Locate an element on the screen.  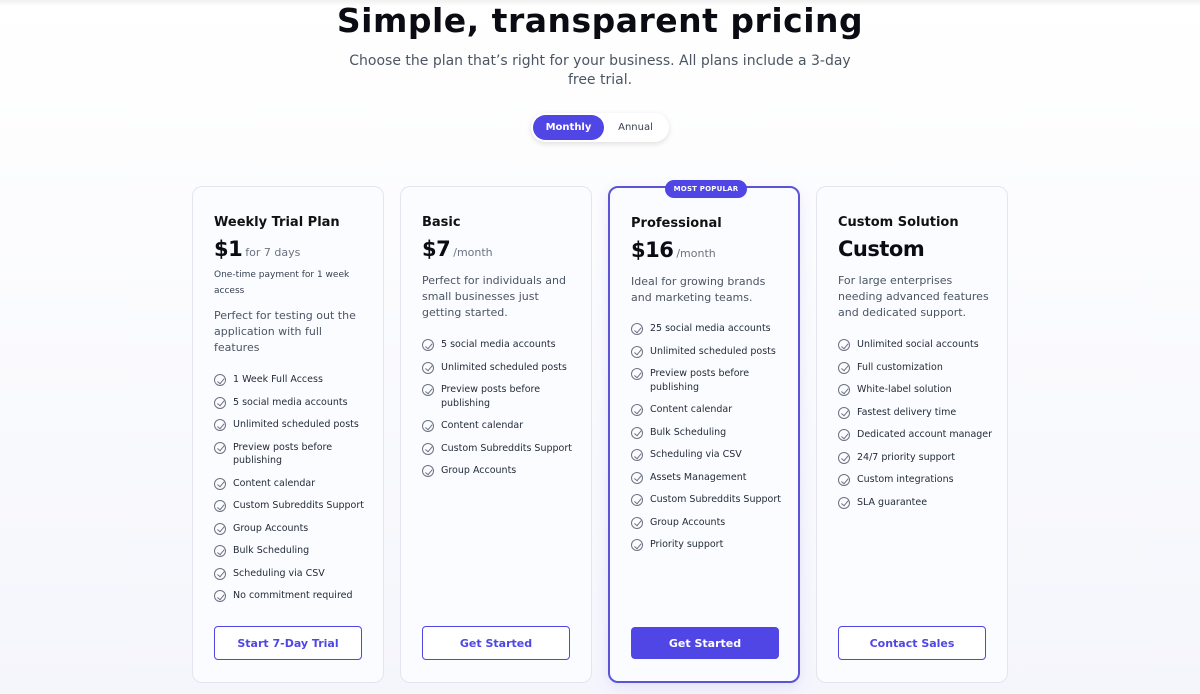
feature-item: Custom integrations is located at coordinates (918, 480).